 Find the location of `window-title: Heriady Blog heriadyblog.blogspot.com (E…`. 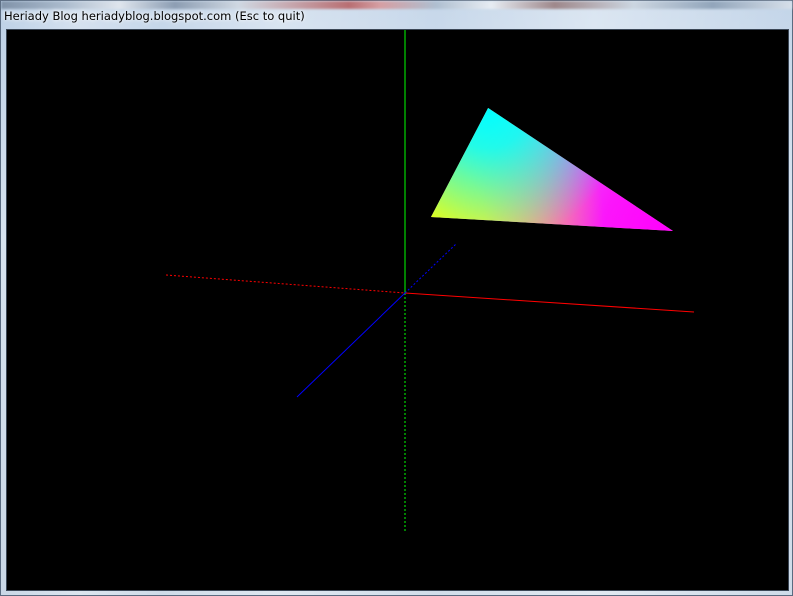

window-title: Heriady Blog heriadyblog.blogspot.com (E… is located at coordinates (154, 16).